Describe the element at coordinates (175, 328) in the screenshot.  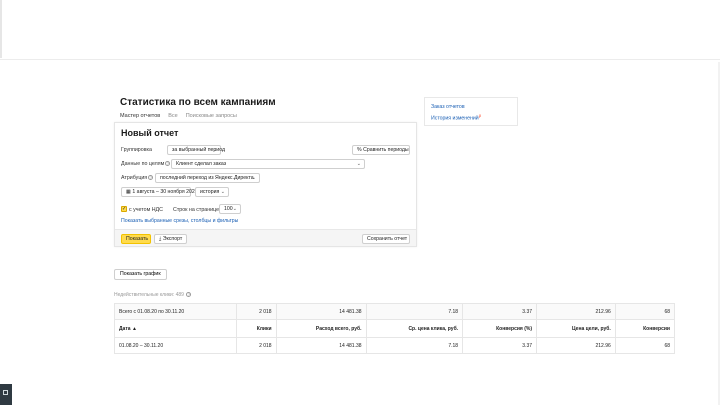
I see `column-header-date: Дата ▲` at that location.